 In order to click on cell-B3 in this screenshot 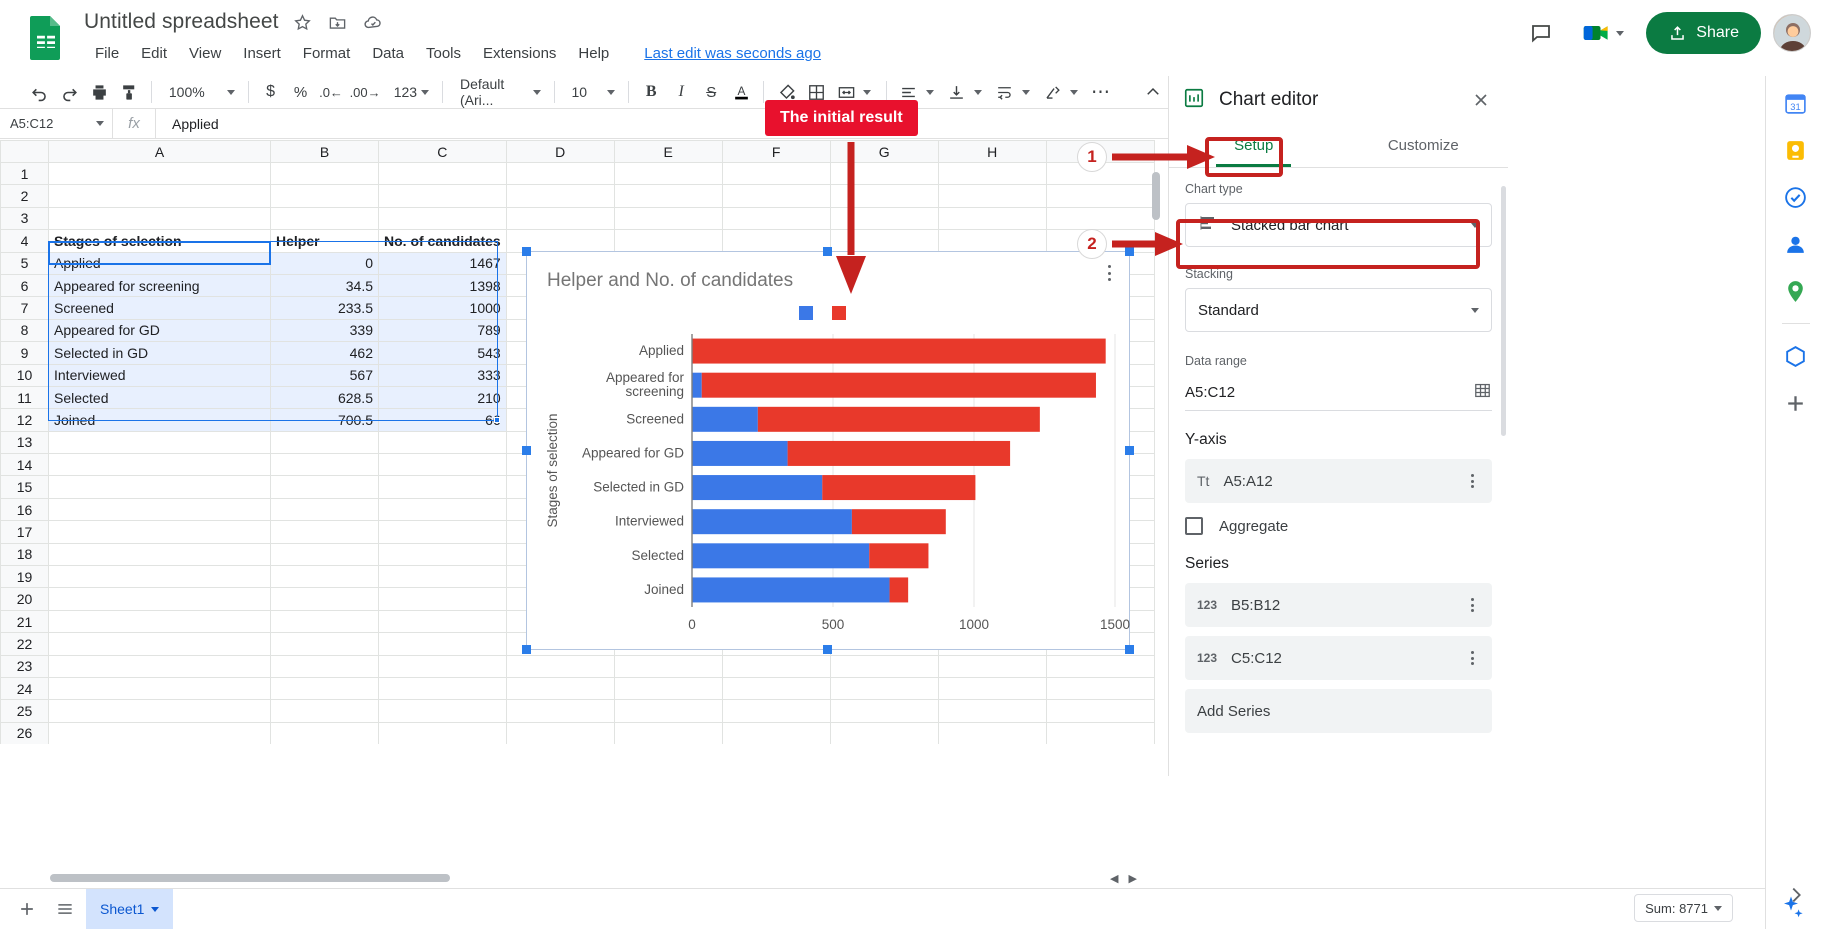, I will do `click(324, 218)`.